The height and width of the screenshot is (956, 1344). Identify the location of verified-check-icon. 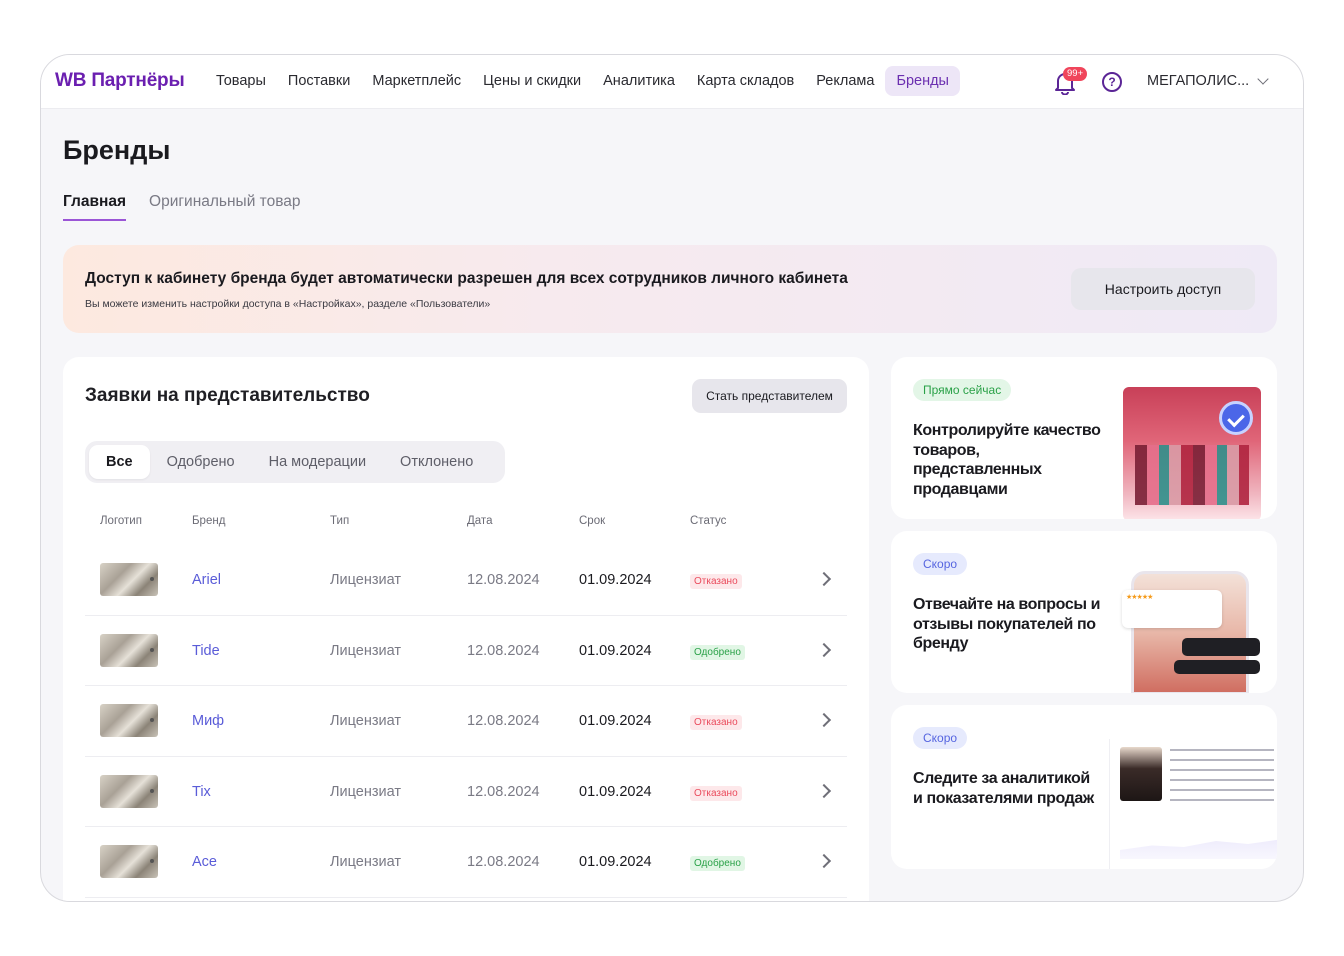
(1236, 418).